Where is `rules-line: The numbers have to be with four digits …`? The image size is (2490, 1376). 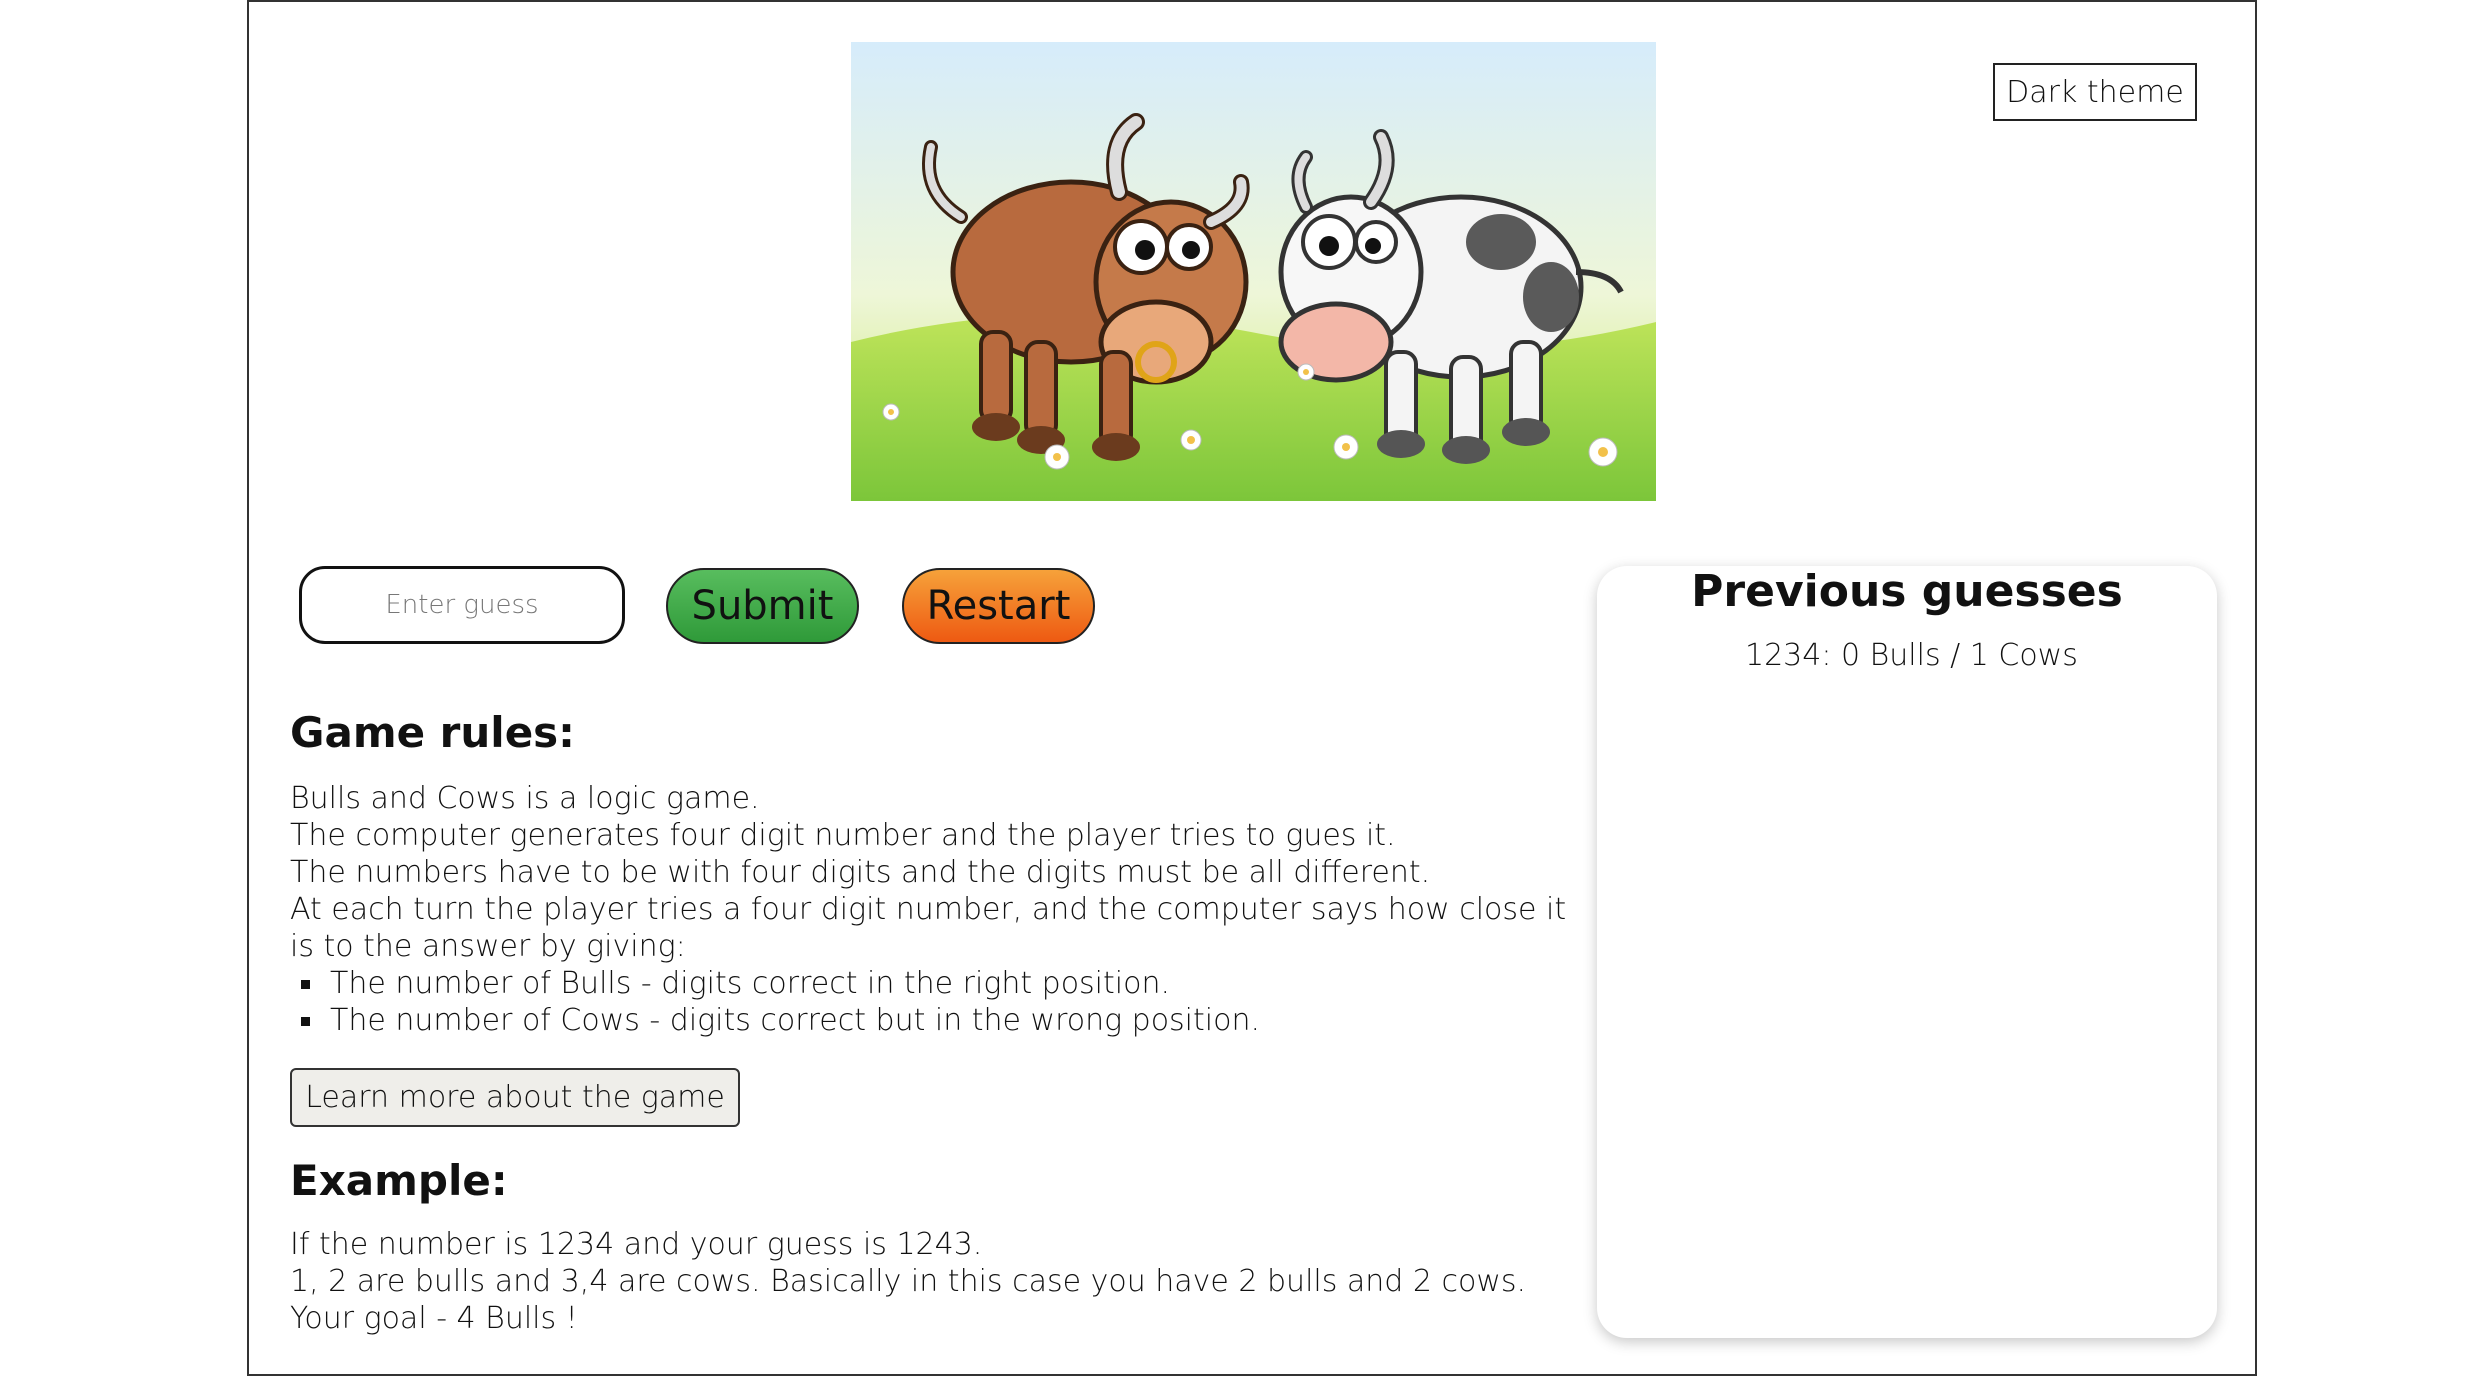
rules-line: The numbers have to be with four digits … is located at coordinates (860, 872).